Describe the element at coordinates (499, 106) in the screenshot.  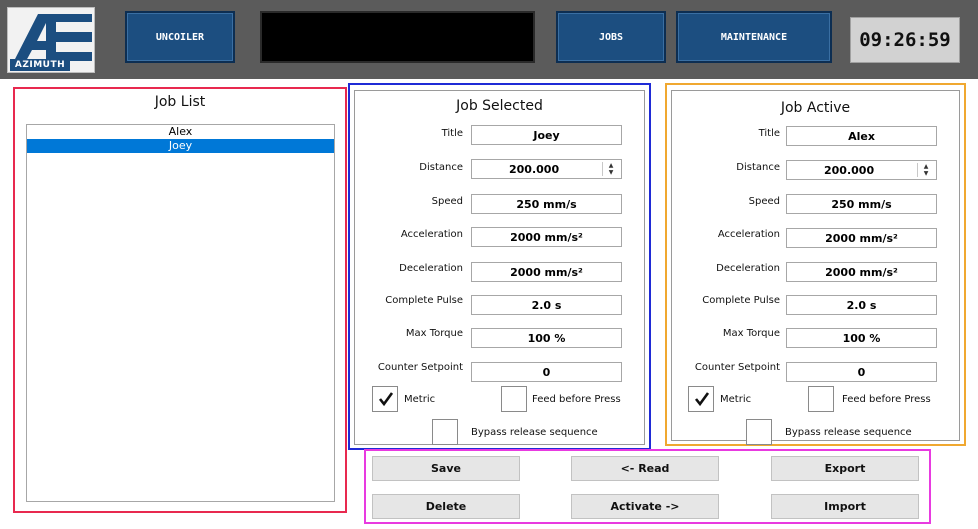
I see `job-selected-title: Job Selected` at that location.